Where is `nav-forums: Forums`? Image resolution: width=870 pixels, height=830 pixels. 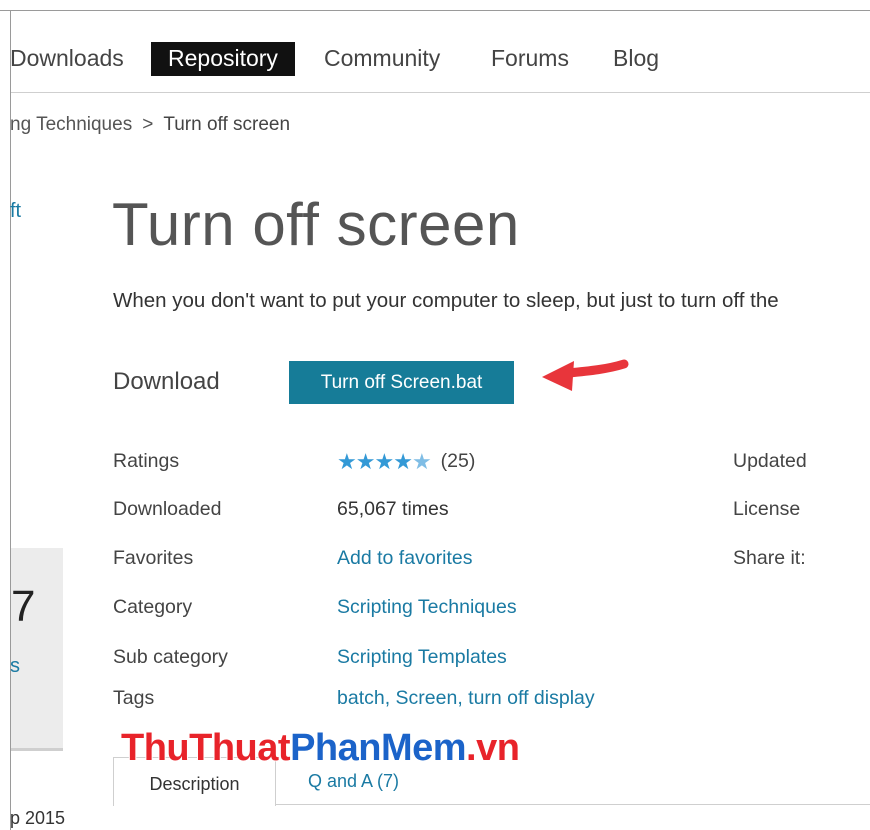 nav-forums: Forums is located at coordinates (530, 59).